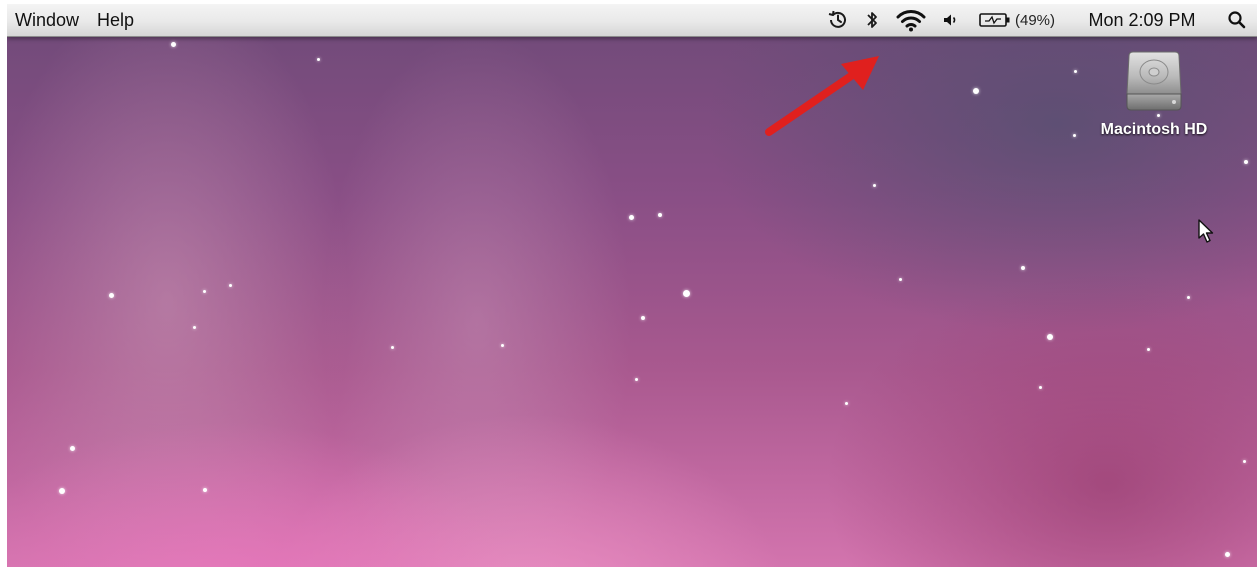  I want to click on clock-text: Mon 2:09 PM, so click(1142, 19).